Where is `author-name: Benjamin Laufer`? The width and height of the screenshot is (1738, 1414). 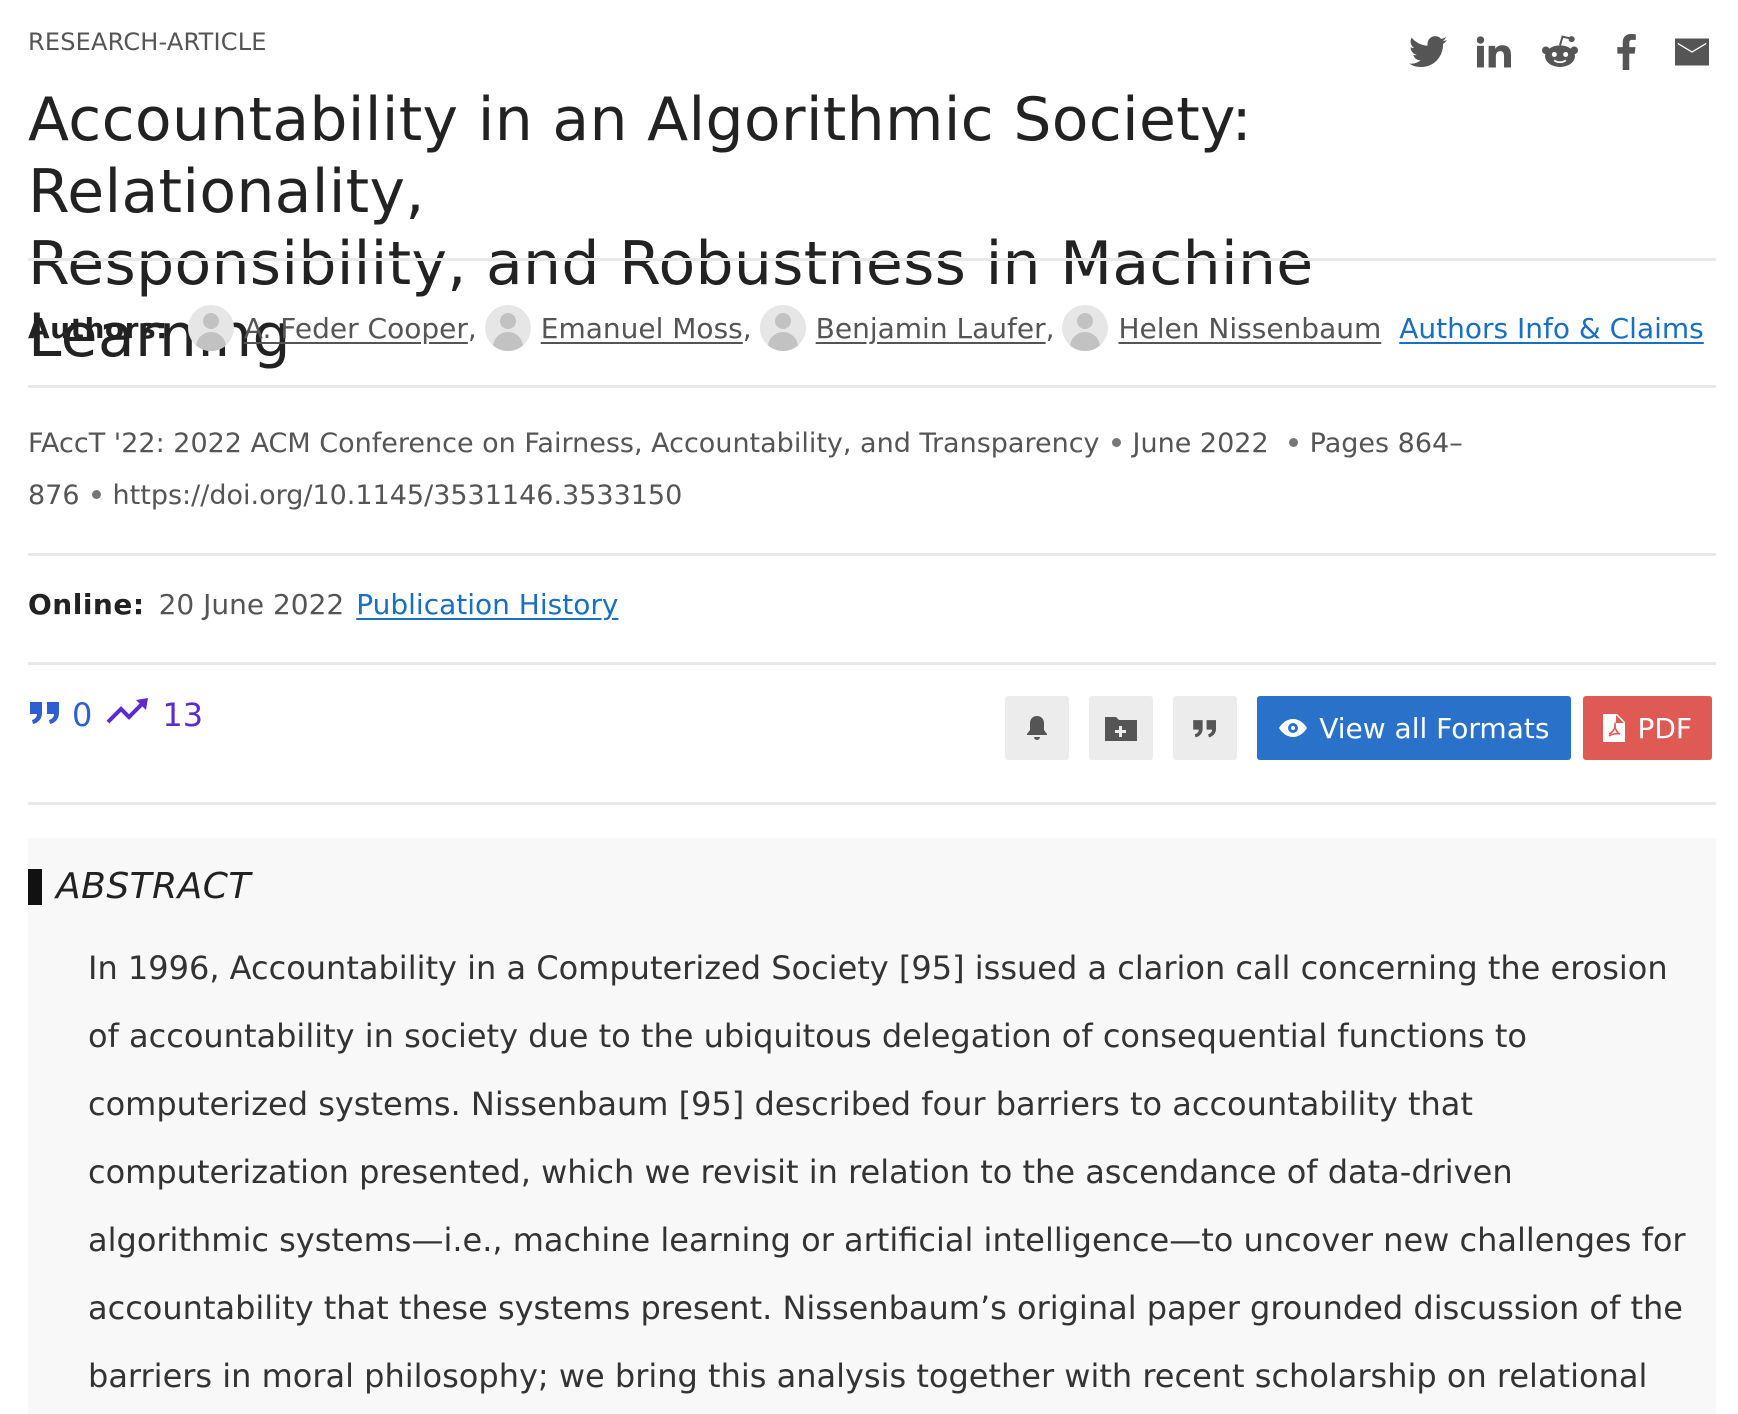
author-name: Benjamin Laufer is located at coordinates (931, 328).